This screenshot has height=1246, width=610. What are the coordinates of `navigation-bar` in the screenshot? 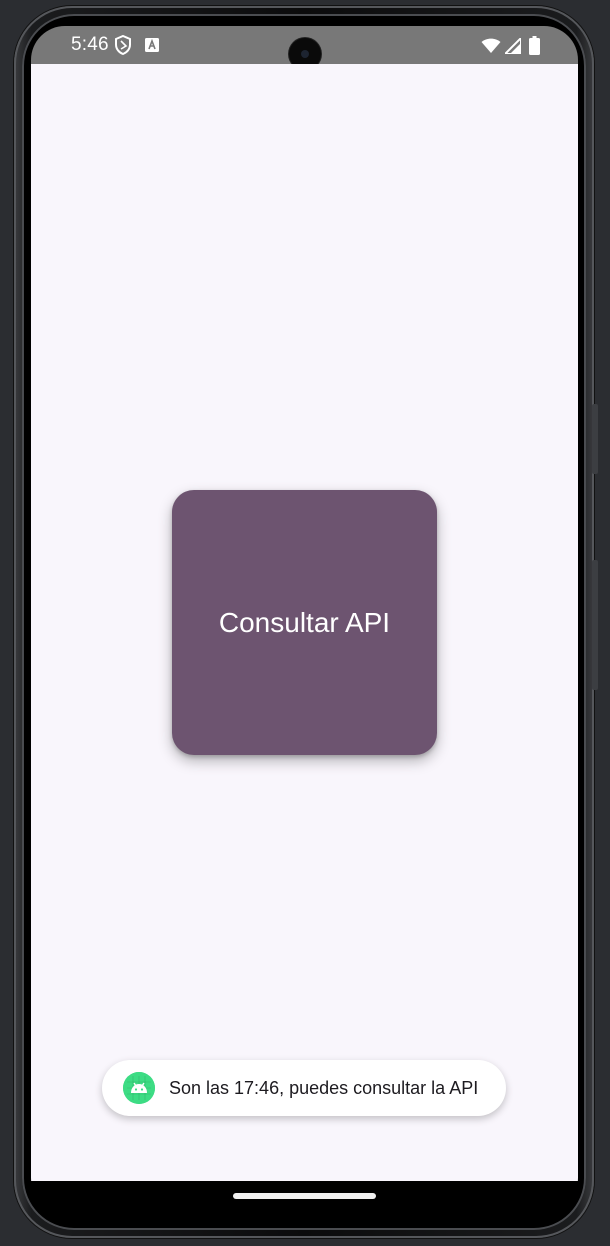 It's located at (304, 1196).